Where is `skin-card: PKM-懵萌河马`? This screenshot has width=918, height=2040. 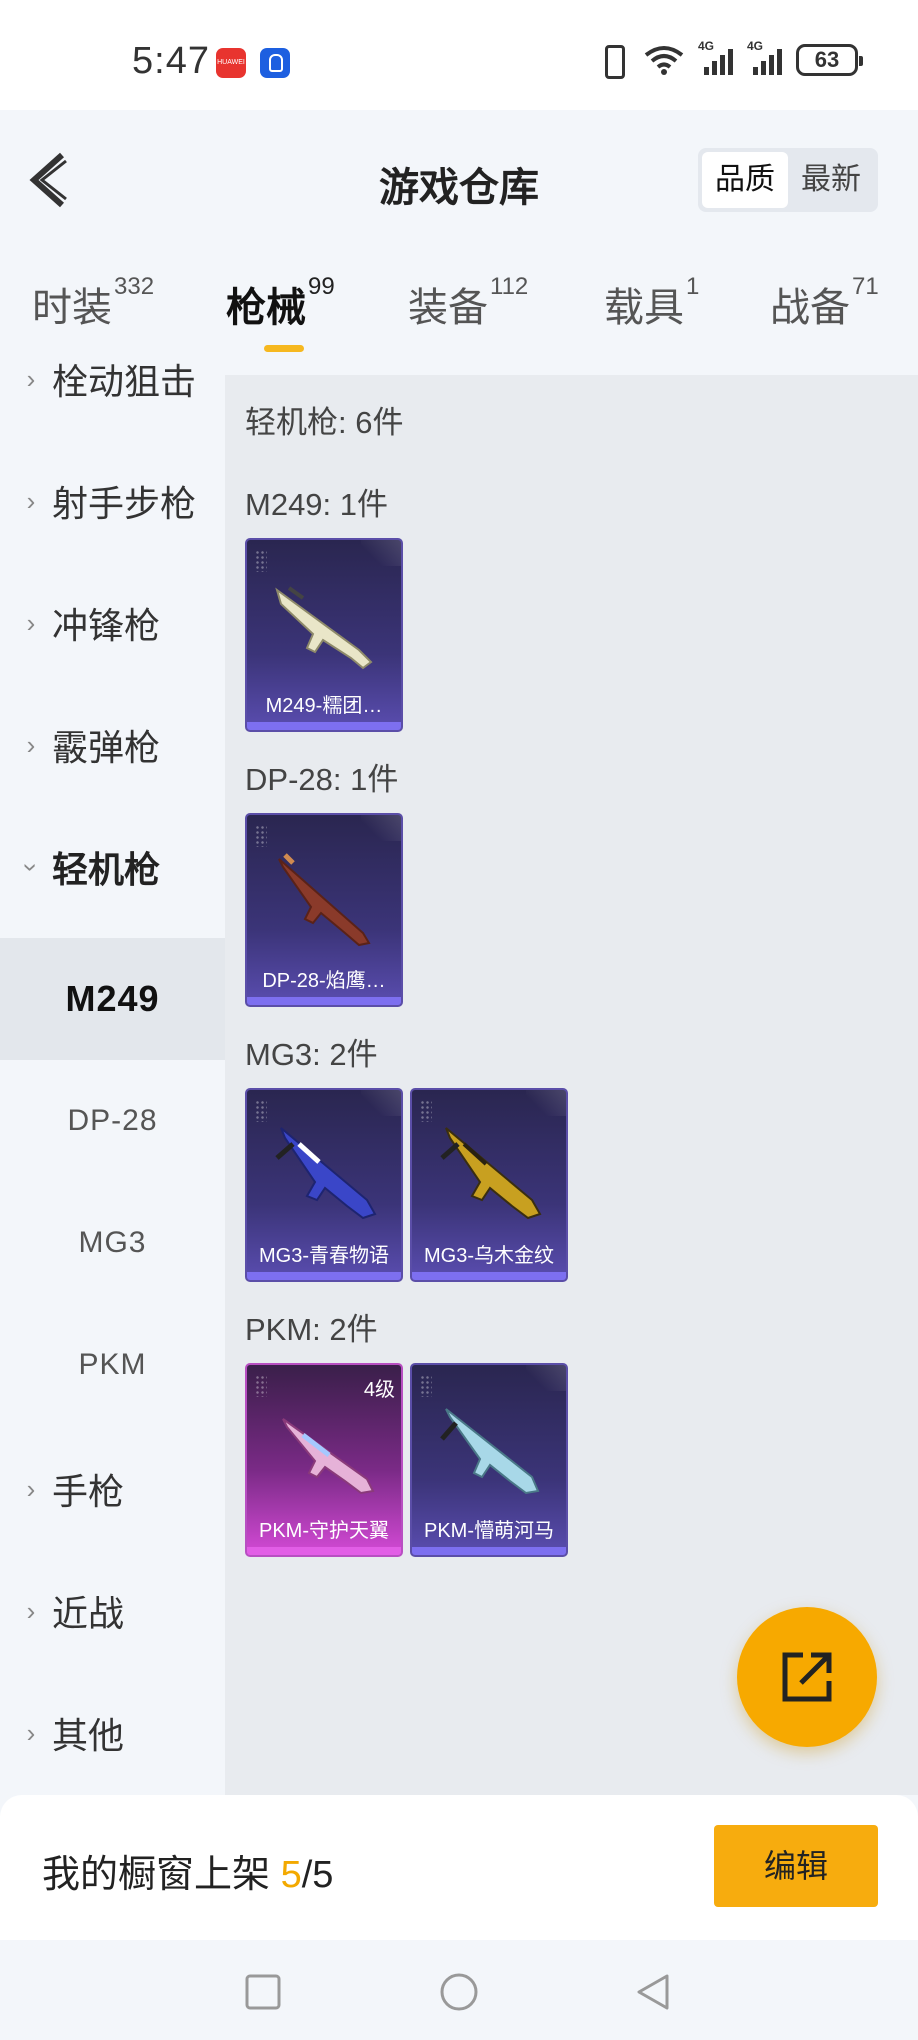
skin-card: PKM-懵萌河马 is located at coordinates (489, 1460).